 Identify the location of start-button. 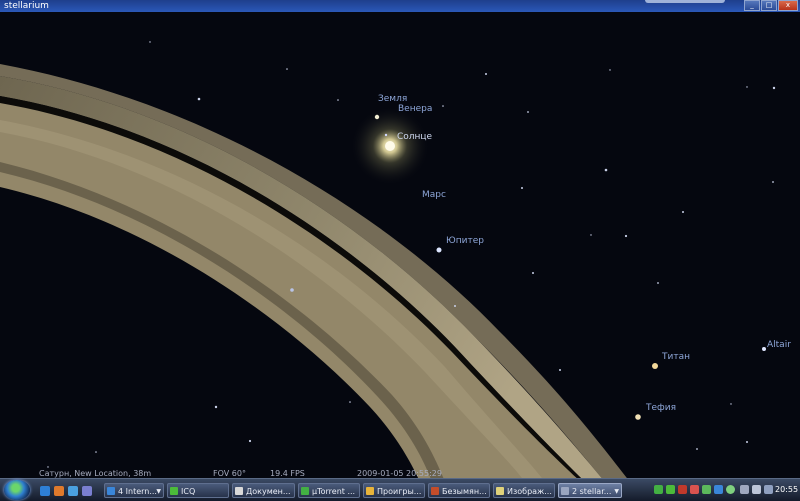
(17, 490).